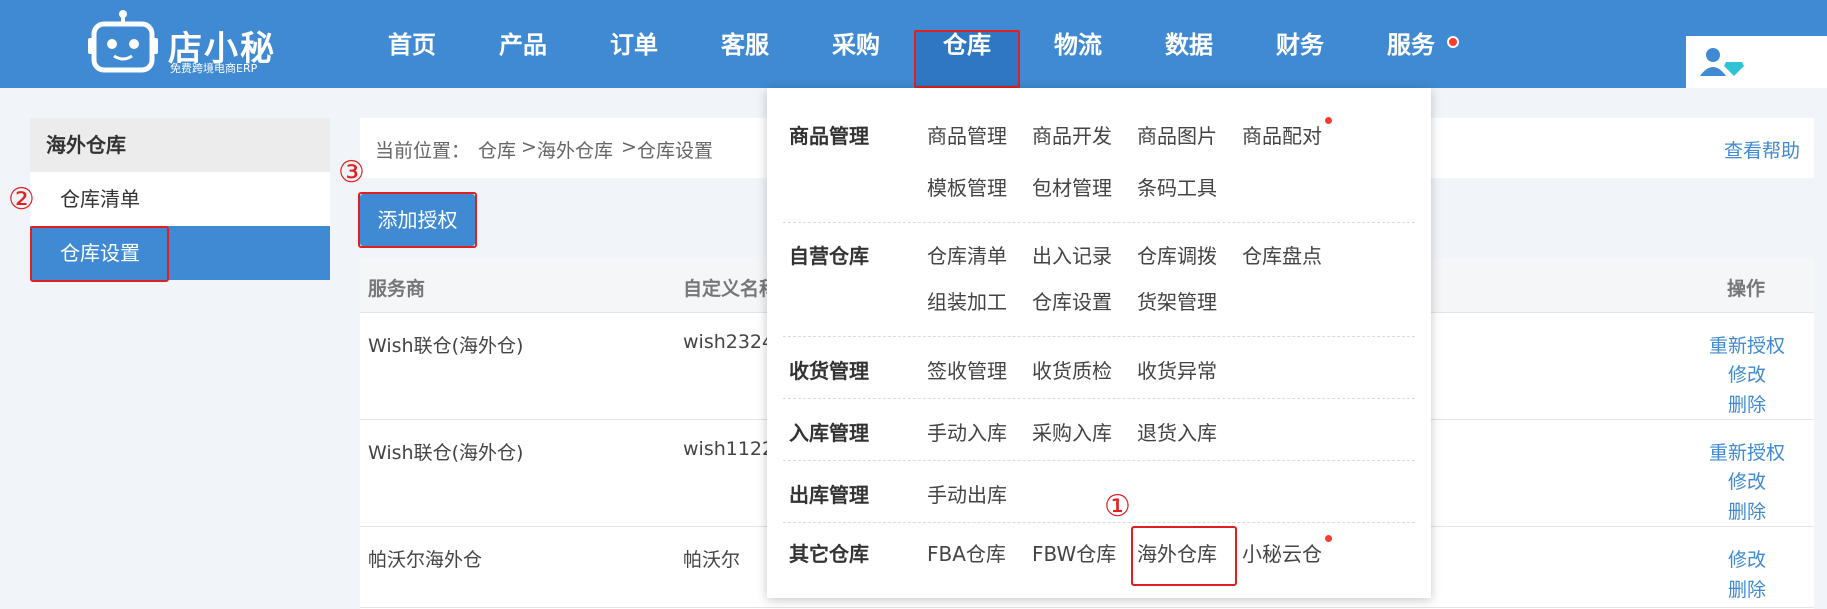 Image resolution: width=1827 pixels, height=609 pixels. Describe the element at coordinates (425, 560) in the screenshot. I see `cell-provider: 帕沃尔海外仓` at that location.